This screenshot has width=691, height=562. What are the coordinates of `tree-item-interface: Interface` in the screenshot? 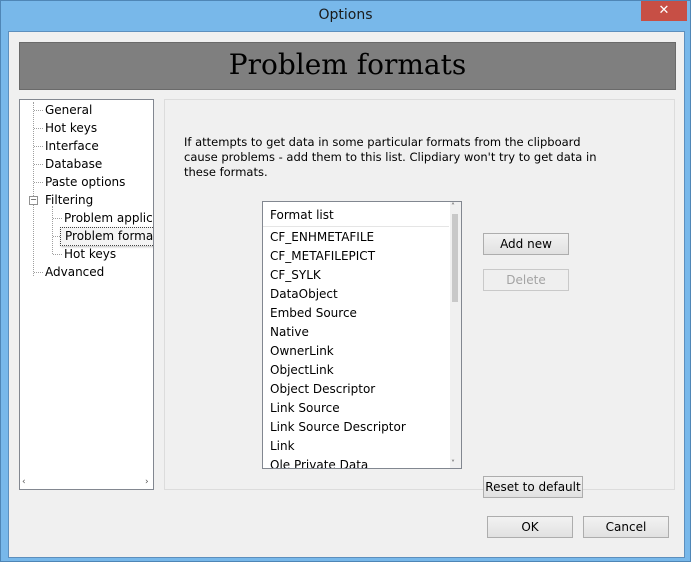 It's located at (72, 146).